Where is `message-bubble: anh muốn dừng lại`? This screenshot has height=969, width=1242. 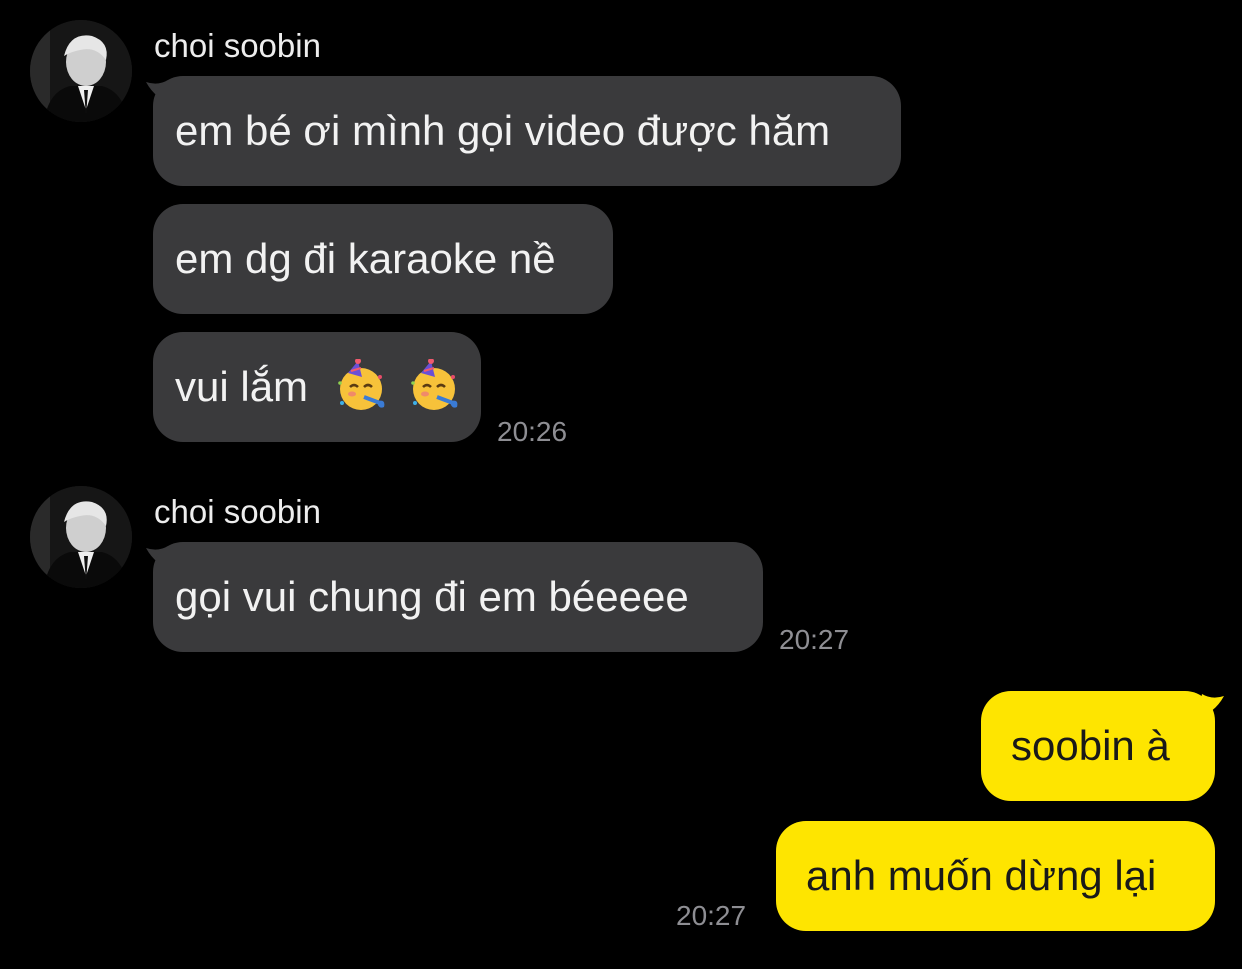
message-bubble: anh muốn dừng lại is located at coordinates (995, 876).